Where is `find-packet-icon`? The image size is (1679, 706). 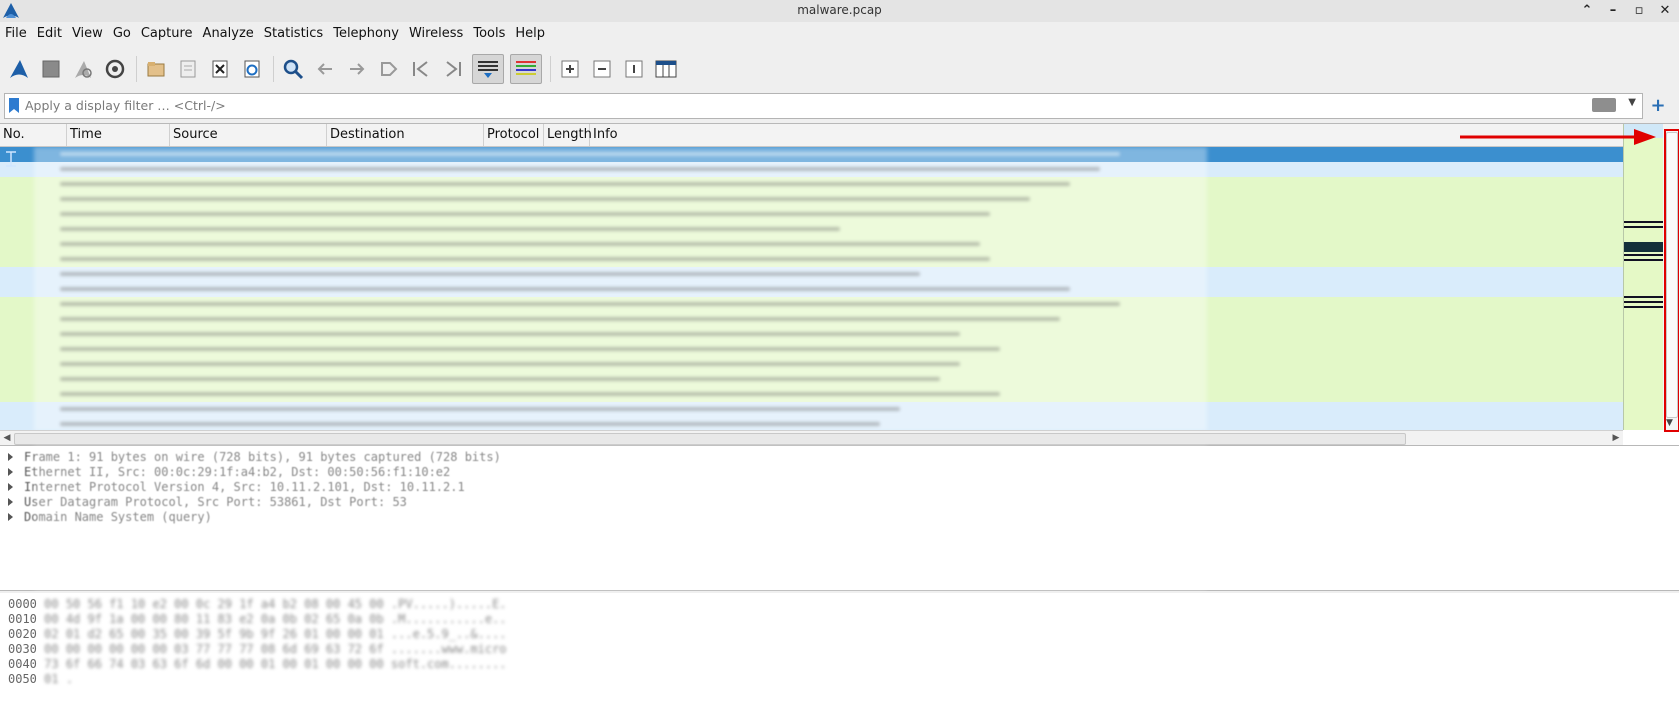
find-packet-icon is located at coordinates (293, 69).